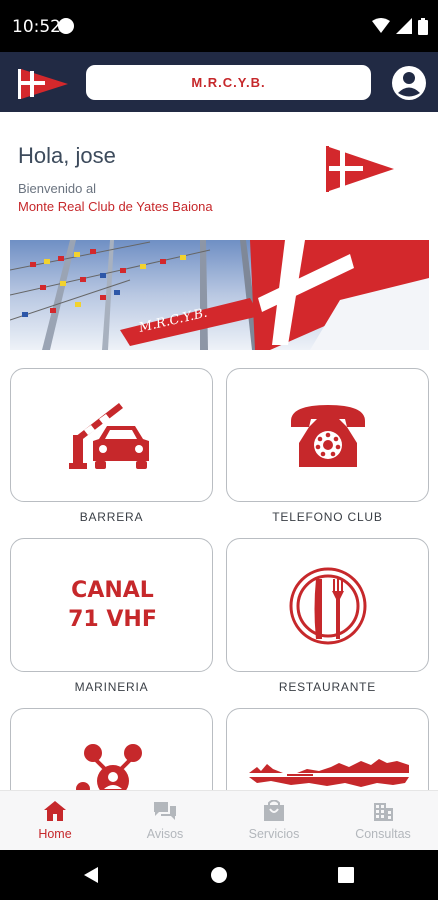 The width and height of the screenshot is (438, 900). I want to click on telephone-icon, so click(328, 436).